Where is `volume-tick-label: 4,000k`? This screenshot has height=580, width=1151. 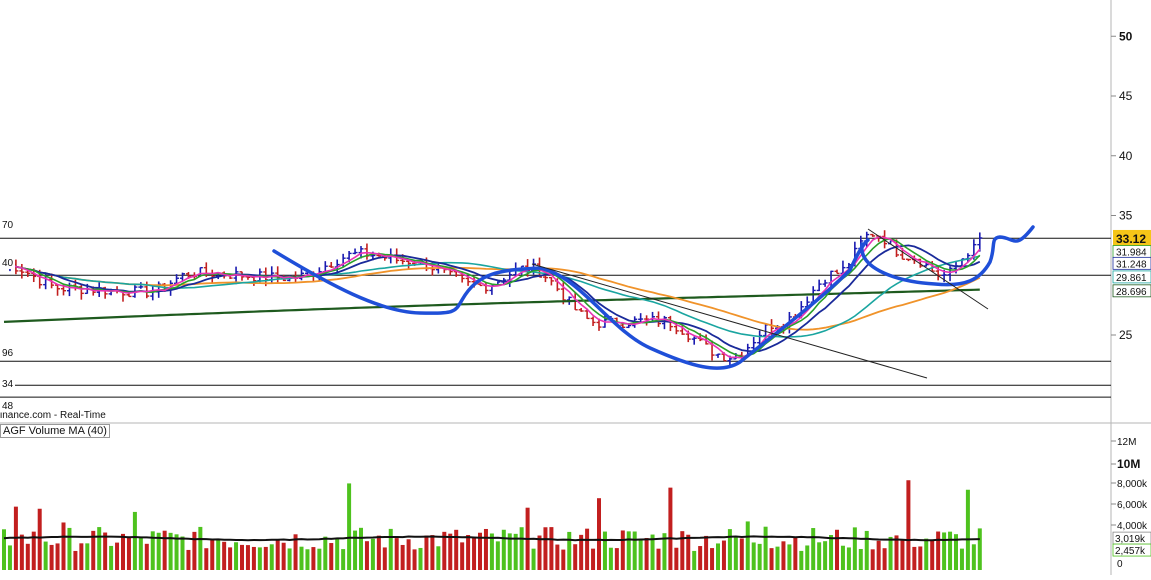
volume-tick-label: 4,000k is located at coordinates (1132, 526).